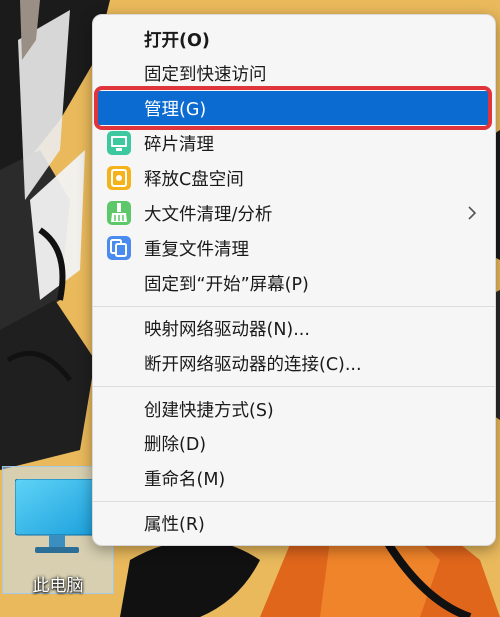  I want to click on menu-item-open: 打开(O), so click(294, 39).